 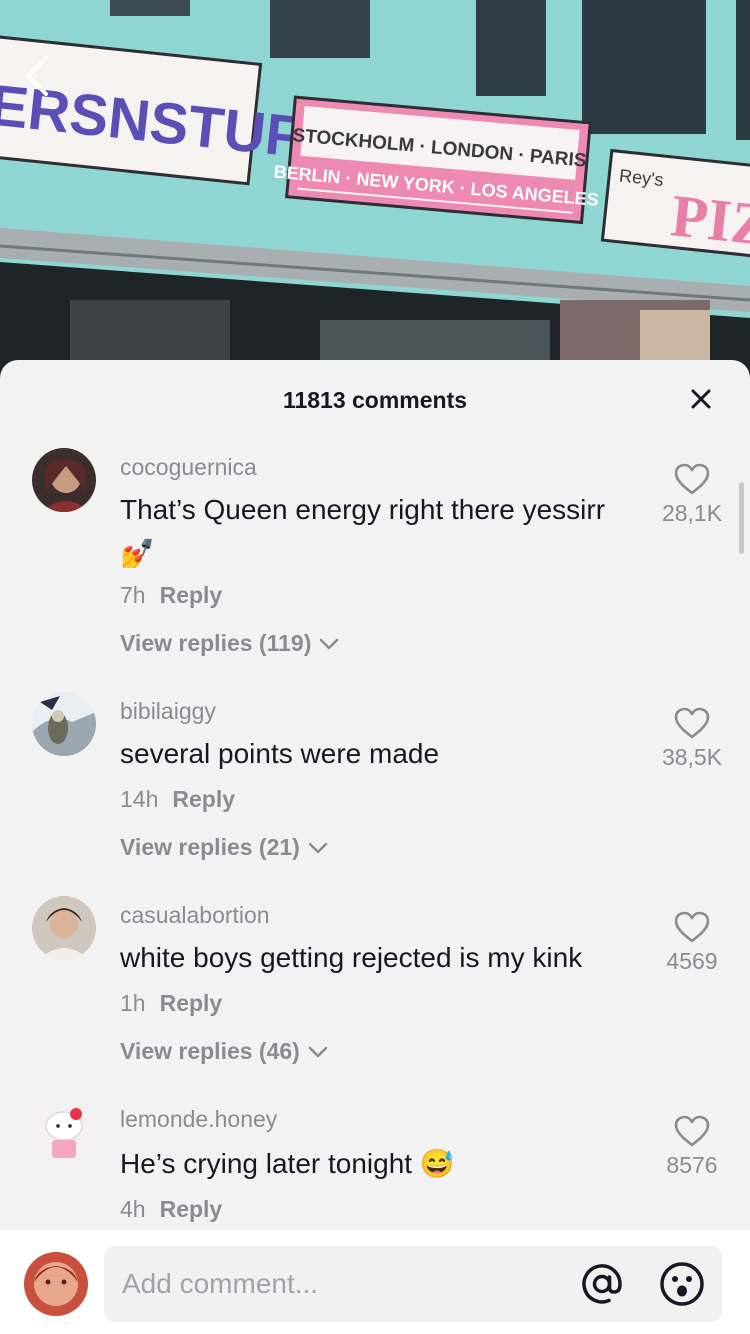 I want to click on like-button: 38,5K, so click(x=692, y=738).